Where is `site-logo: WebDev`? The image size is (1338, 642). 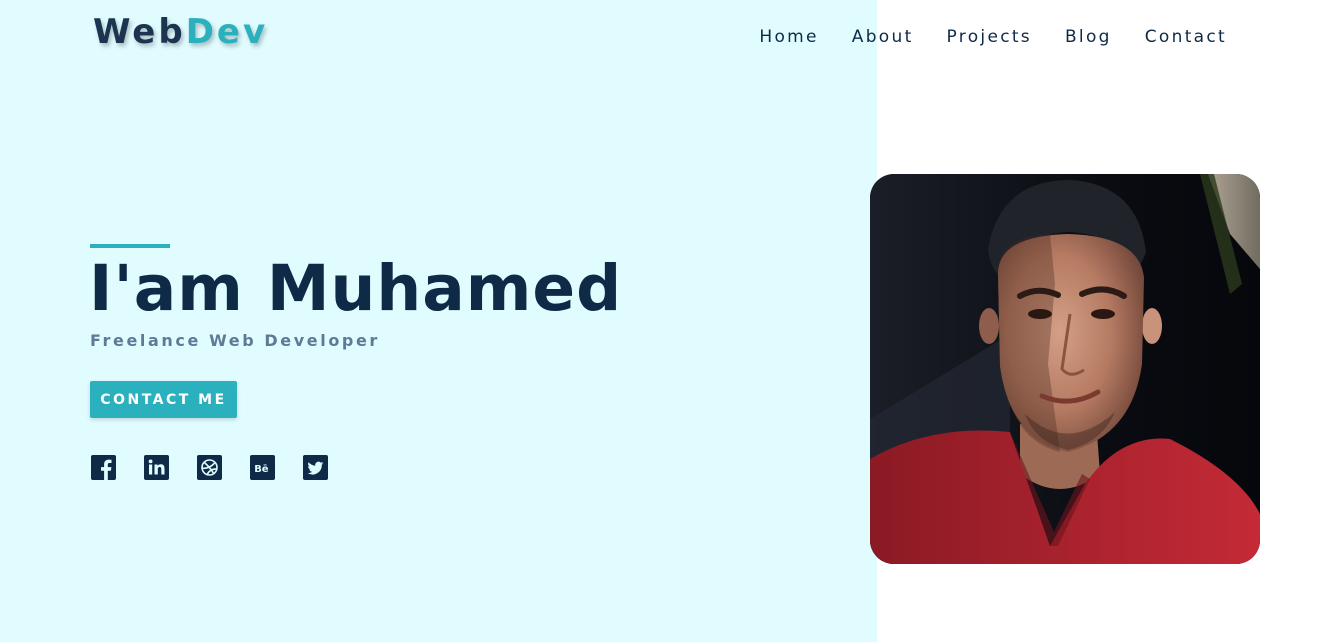
site-logo: WebDev is located at coordinates (180, 32).